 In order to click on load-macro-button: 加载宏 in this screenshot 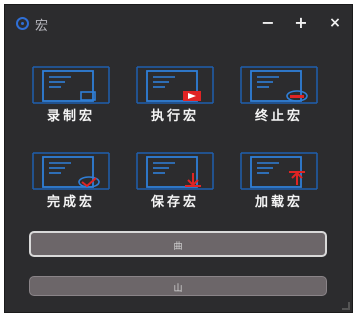, I will do `click(279, 181)`.